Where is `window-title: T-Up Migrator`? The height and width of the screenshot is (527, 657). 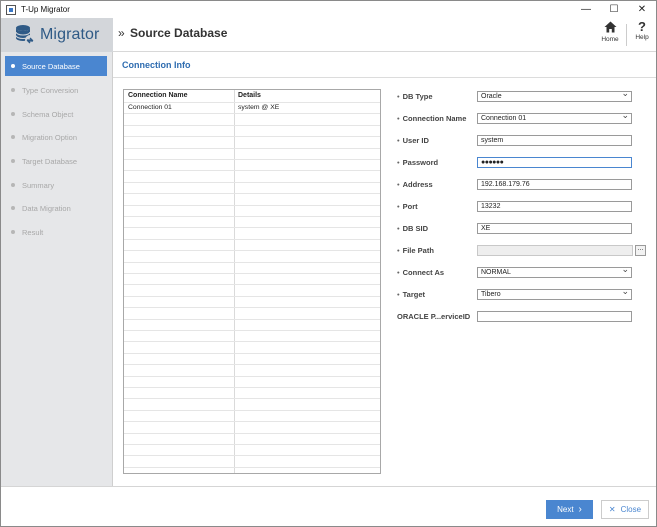 window-title: T-Up Migrator is located at coordinates (45, 9).